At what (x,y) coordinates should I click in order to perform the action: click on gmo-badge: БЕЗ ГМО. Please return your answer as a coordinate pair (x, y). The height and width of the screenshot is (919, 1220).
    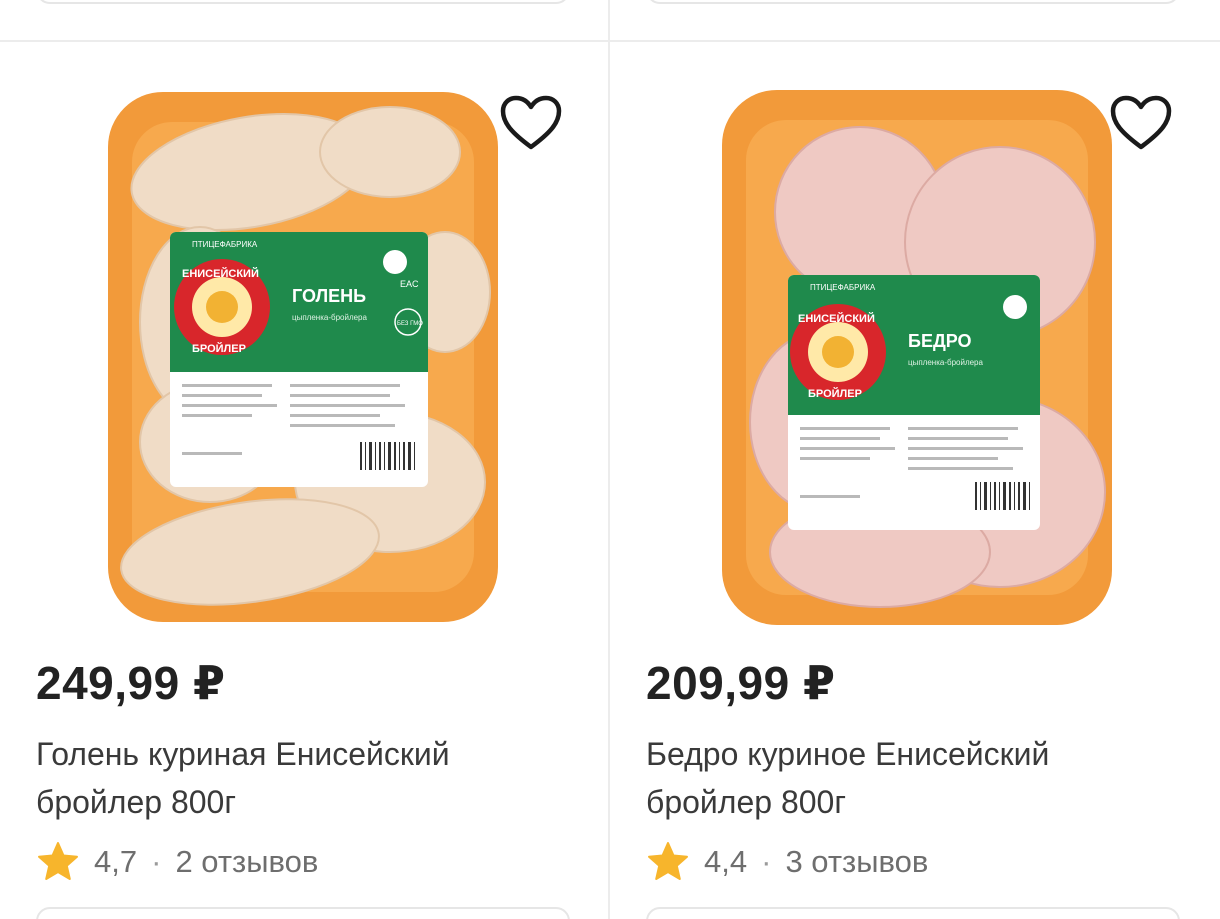
    Looking at the image, I should click on (410, 324).